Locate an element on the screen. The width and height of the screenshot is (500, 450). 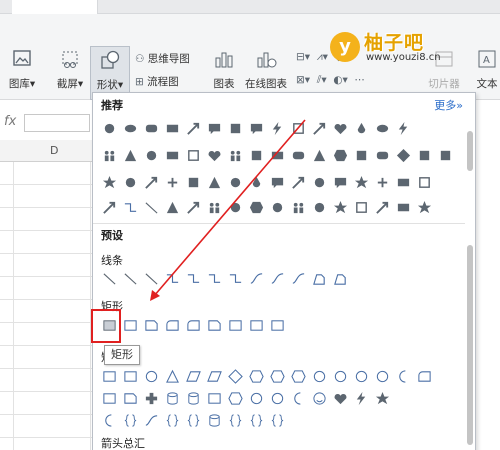
annotation-arrow is located at coordinates (228, 210).